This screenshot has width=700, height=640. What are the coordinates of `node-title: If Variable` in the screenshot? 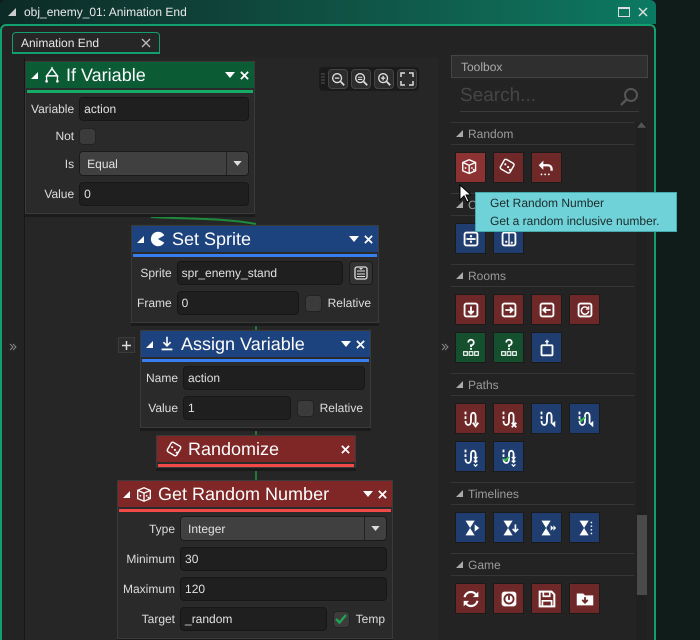 It's located at (106, 75).